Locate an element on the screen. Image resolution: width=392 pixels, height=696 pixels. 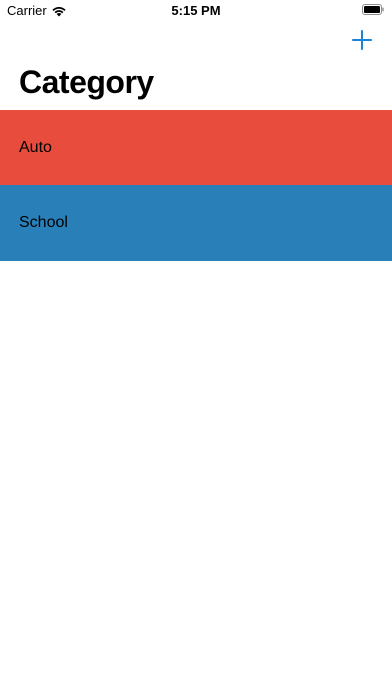
add-category-button is located at coordinates (362, 40).